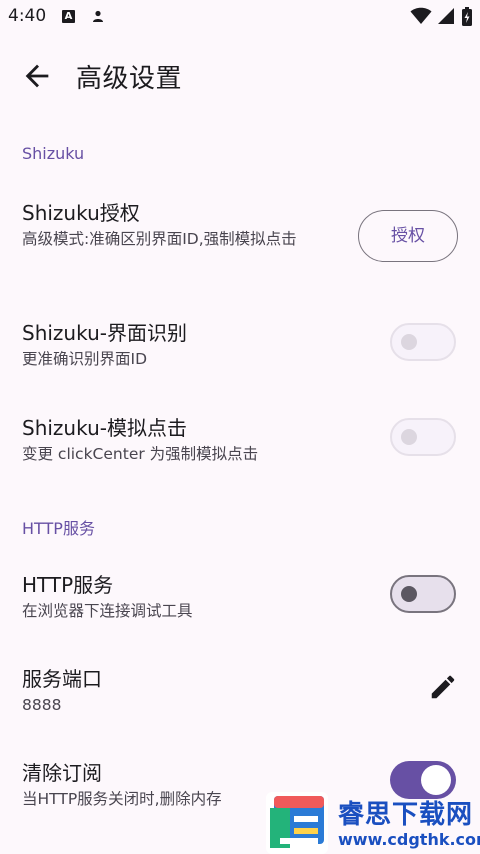 The image size is (480, 854). I want to click on watermark-logo-icon, so click(297, 823).